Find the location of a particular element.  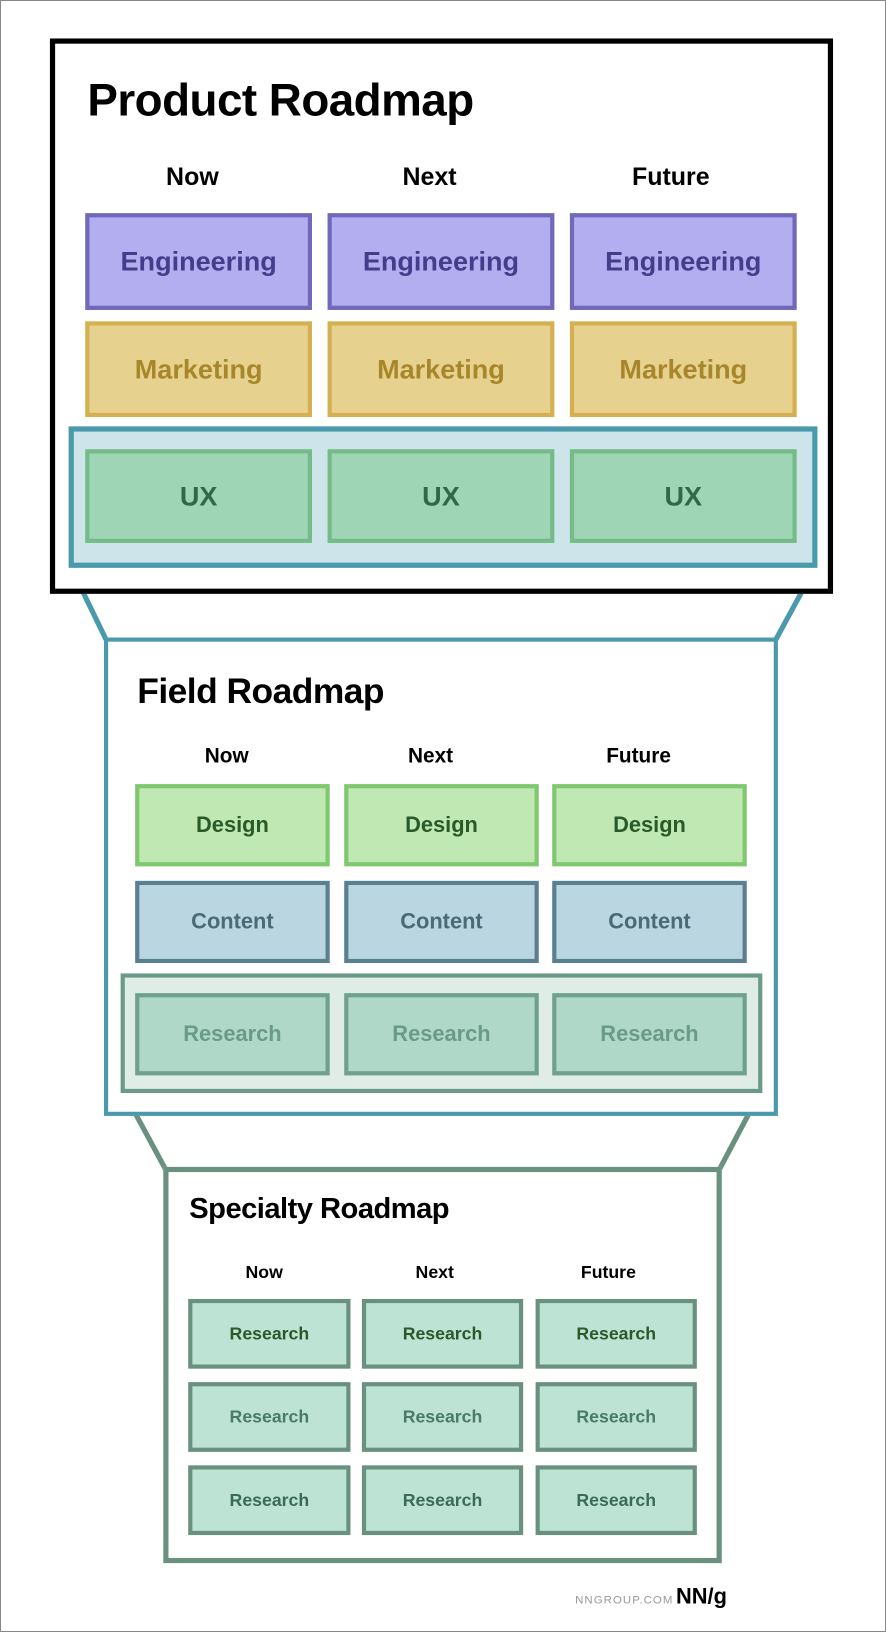

product-cell-engineering-next: Engineering is located at coordinates (441, 261).